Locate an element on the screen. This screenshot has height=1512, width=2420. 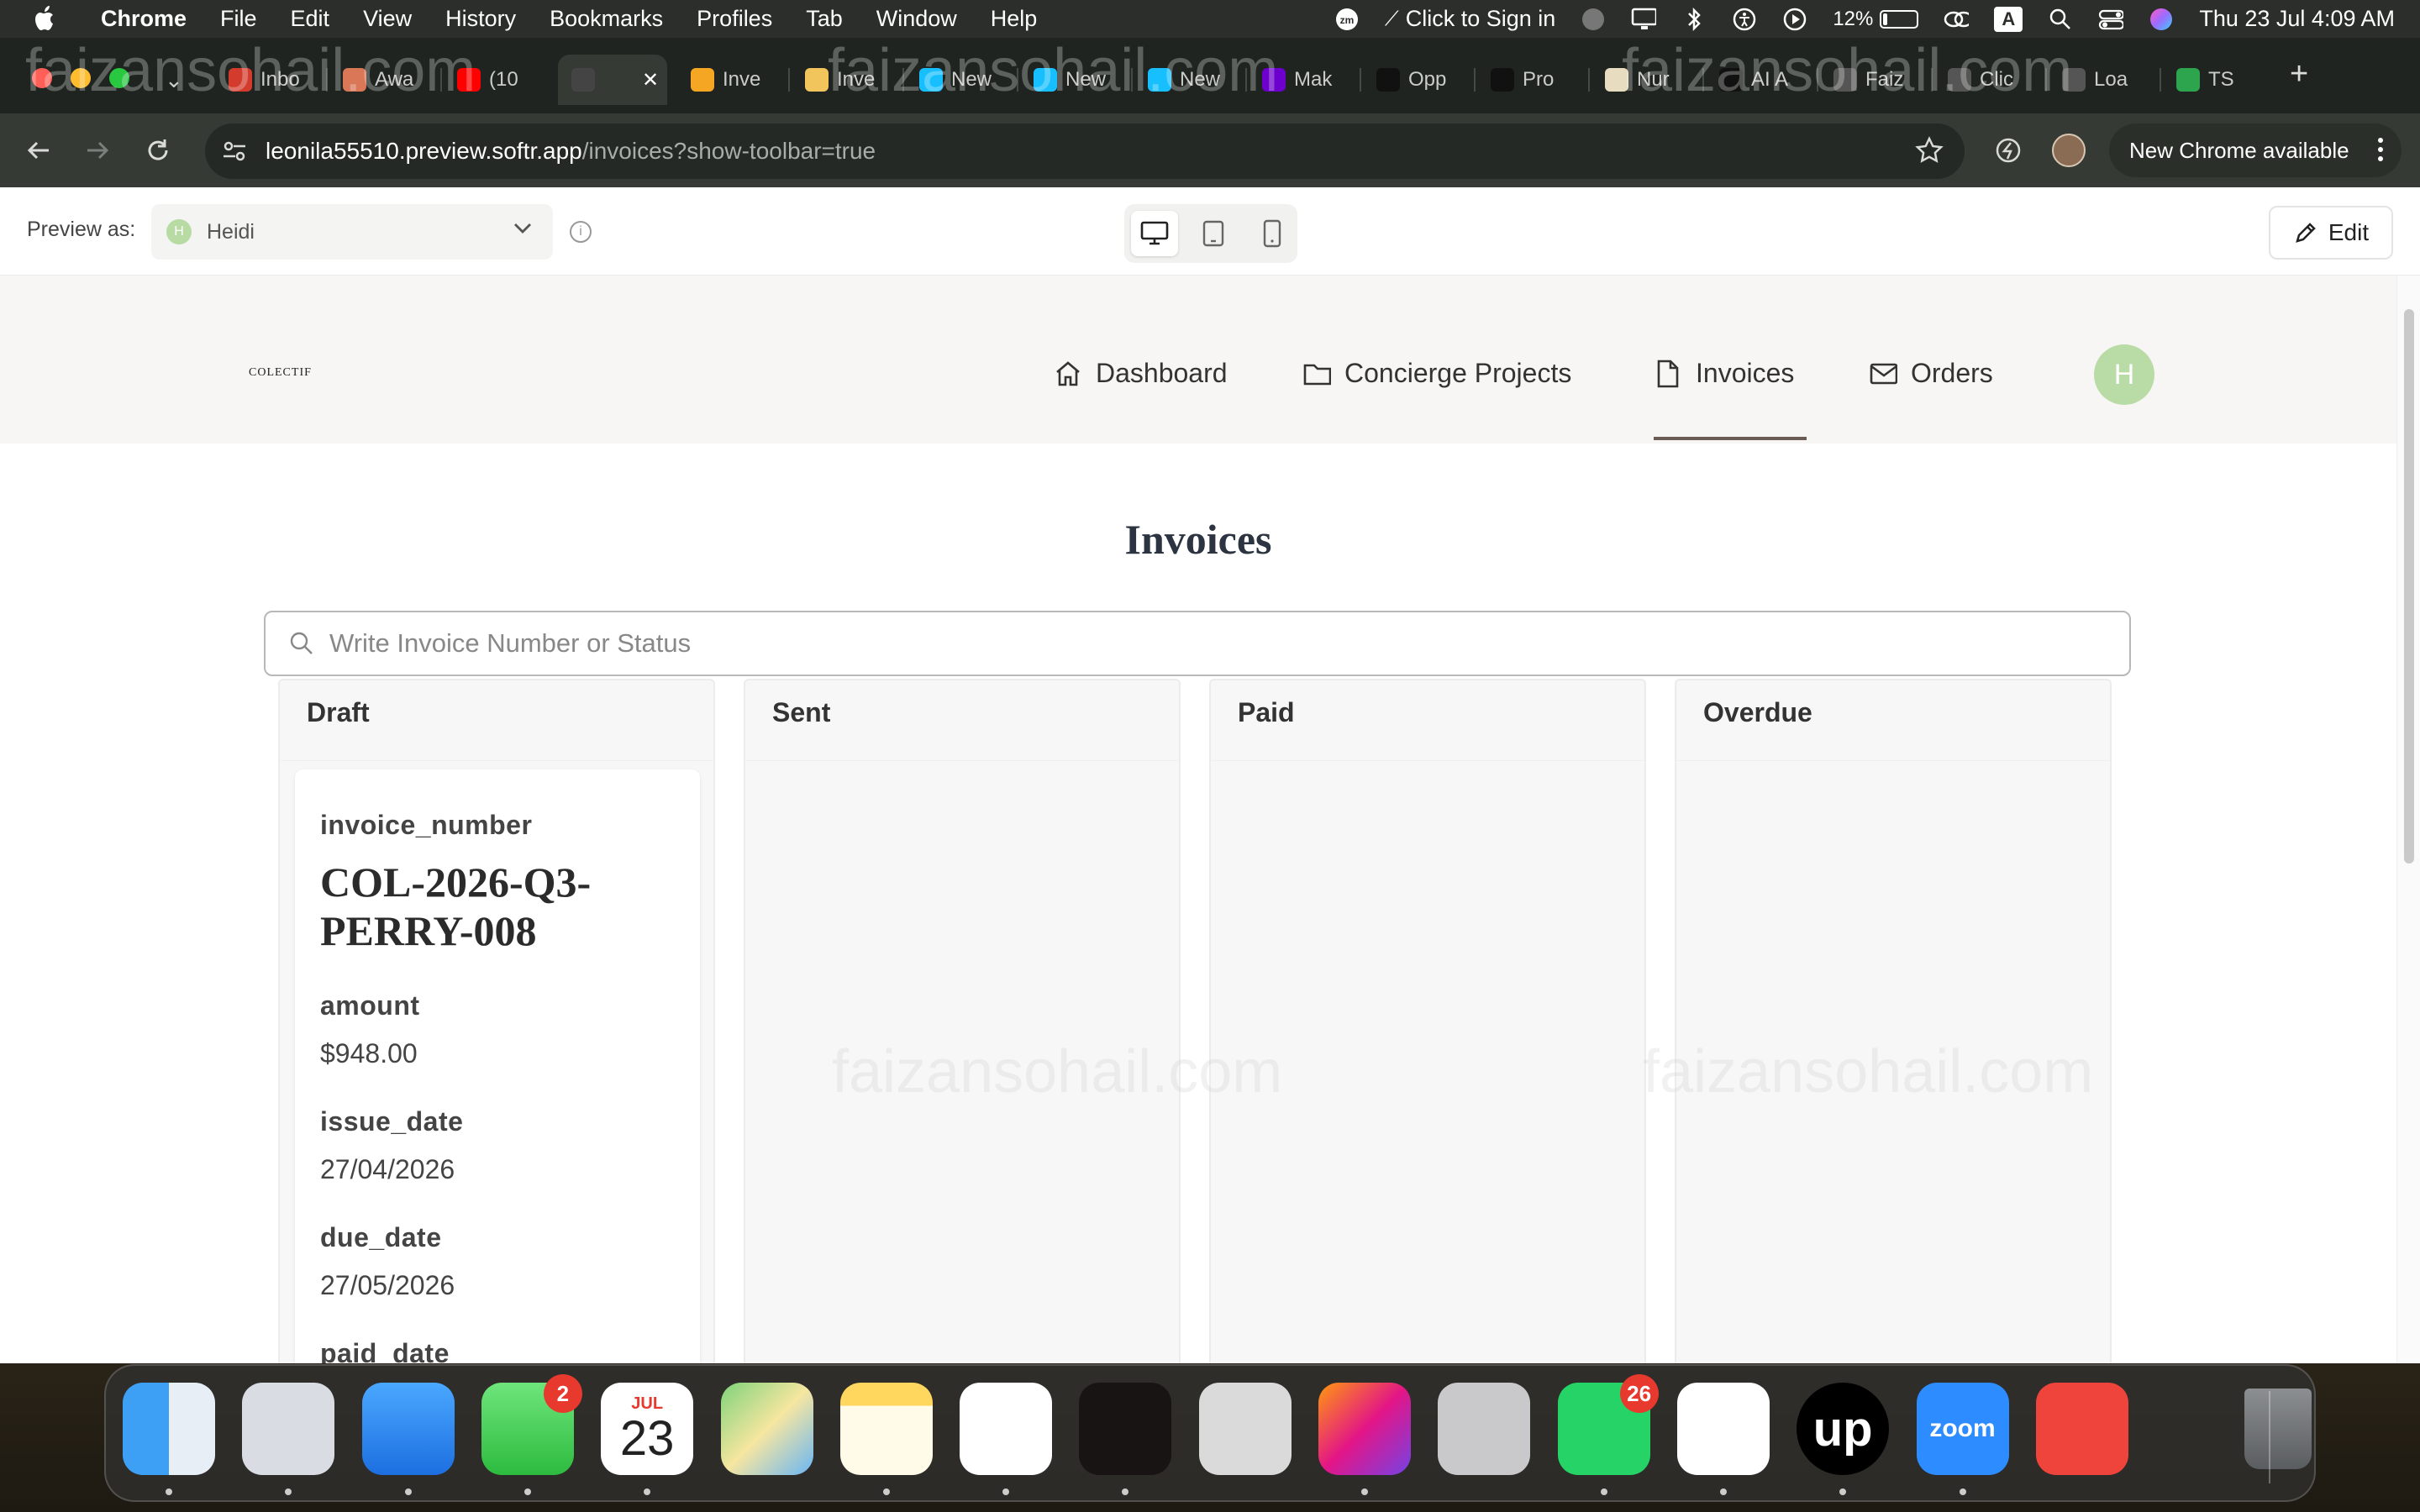
browser-tab: Inbo is located at coordinates (269, 80).